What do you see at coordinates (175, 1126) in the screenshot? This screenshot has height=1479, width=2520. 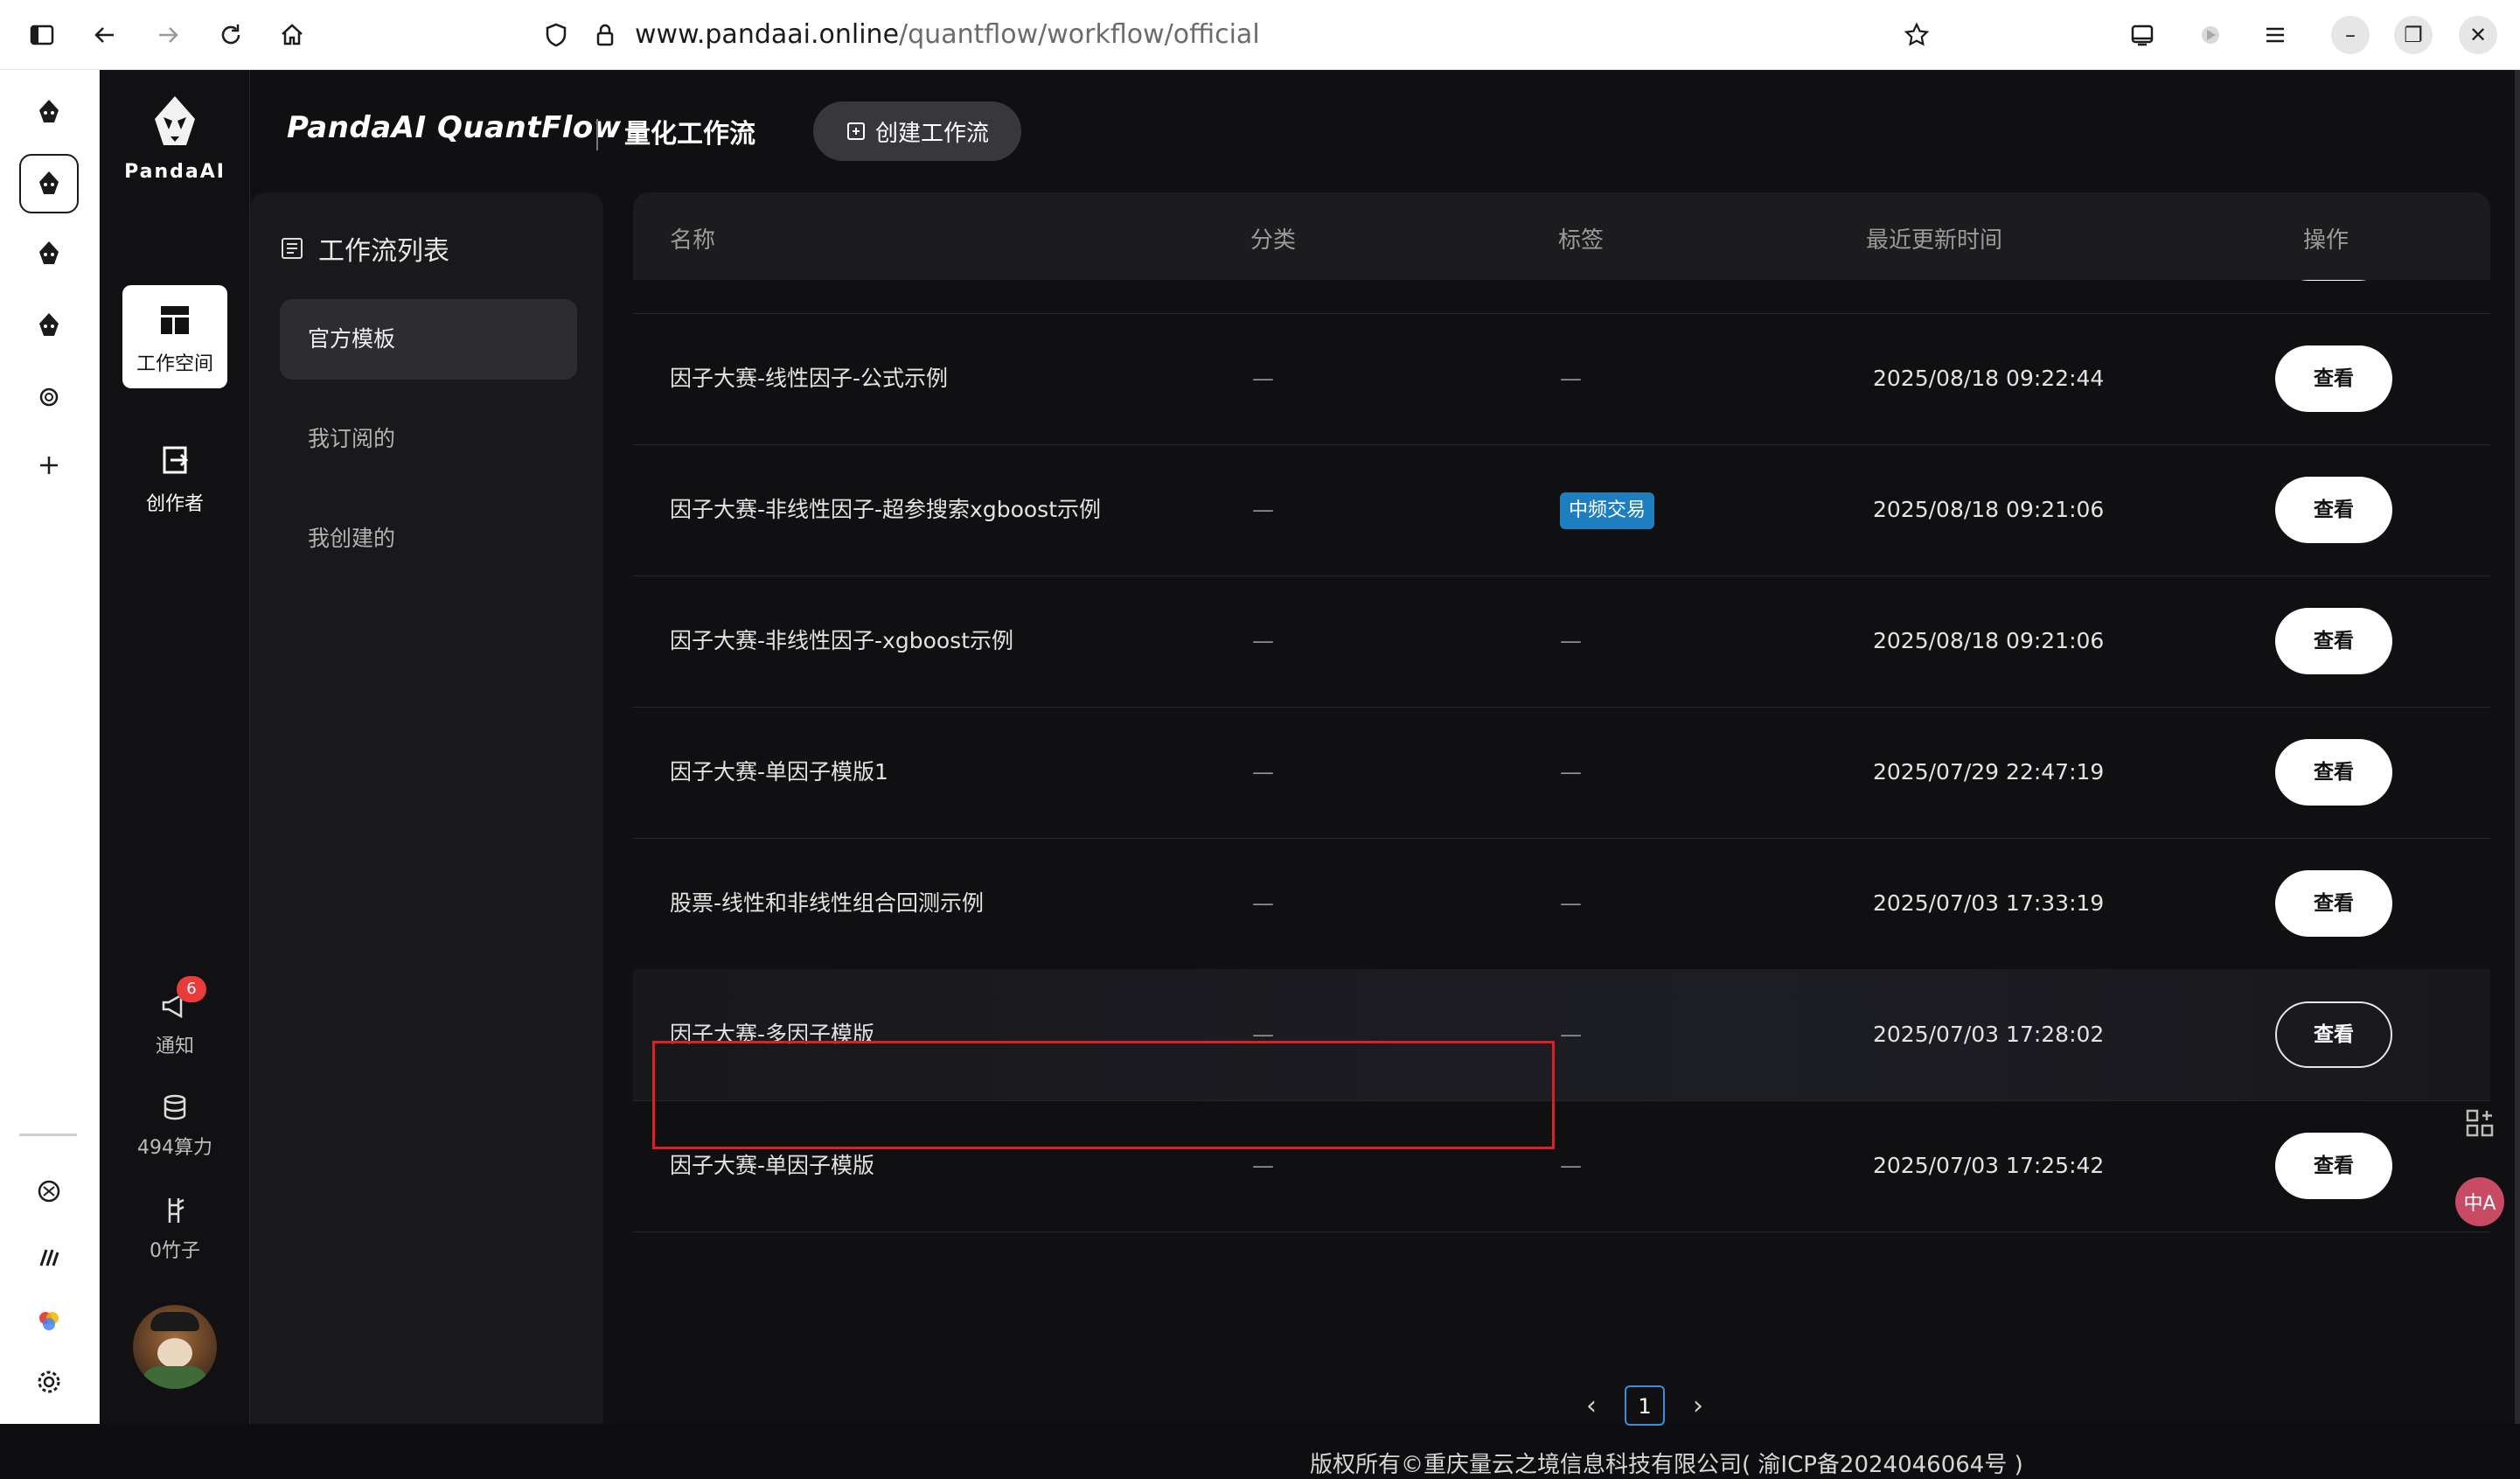 I see `rail-compute: 494算力` at bounding box center [175, 1126].